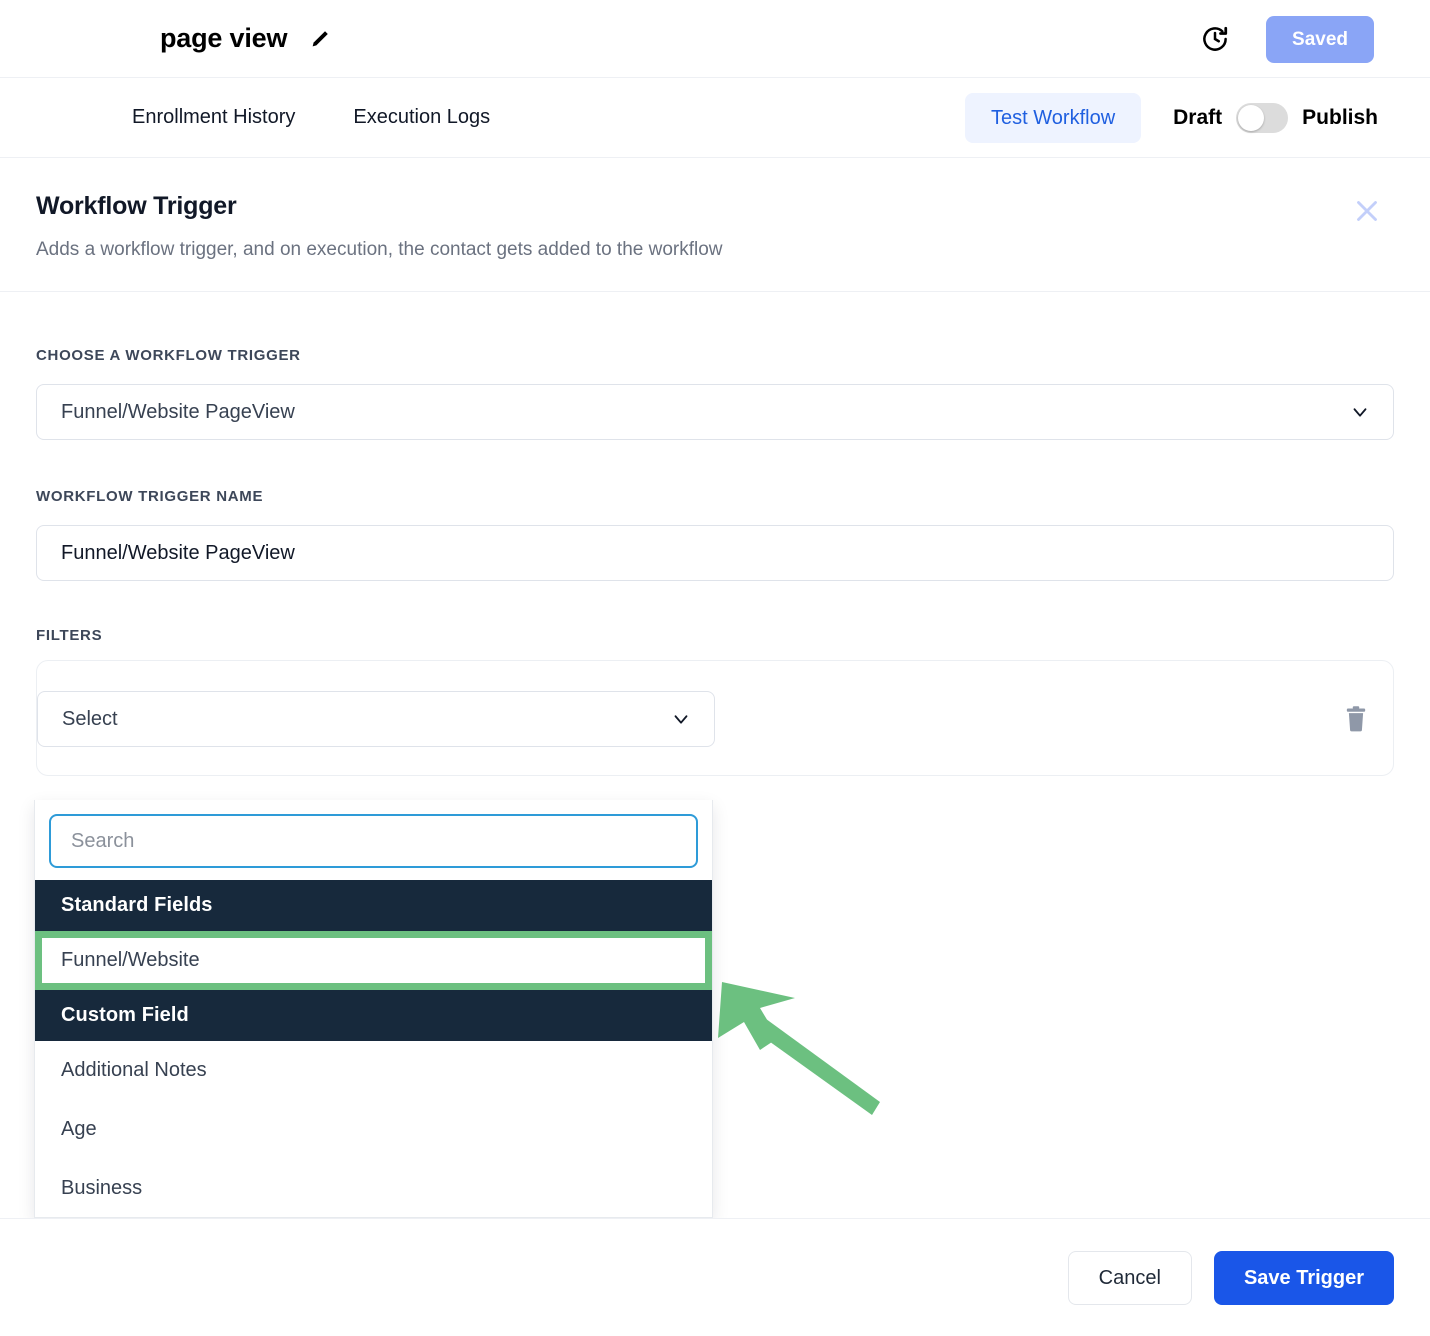 Image resolution: width=1430 pixels, height=1336 pixels. What do you see at coordinates (1171, 118) in the screenshot?
I see `tab-bar-actions: Test Workflow Draft Publish` at bounding box center [1171, 118].